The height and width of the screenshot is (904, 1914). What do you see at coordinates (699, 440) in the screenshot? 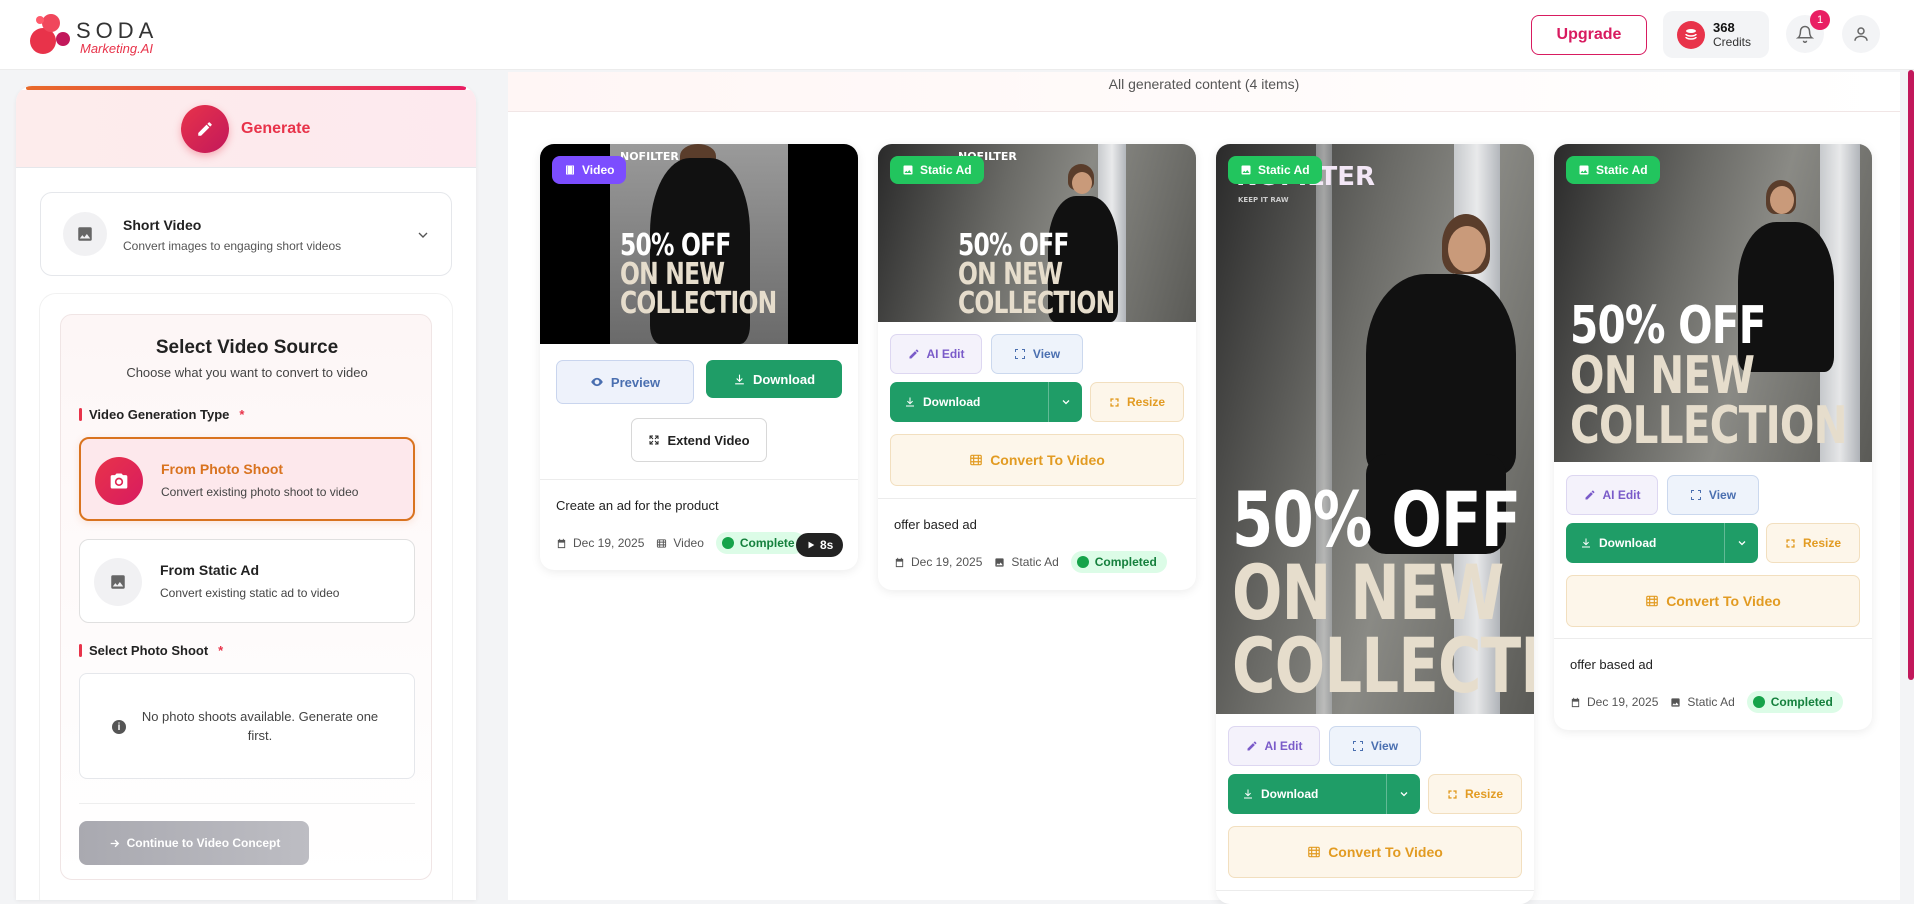
I see `extend-video-button: Extend Video` at bounding box center [699, 440].